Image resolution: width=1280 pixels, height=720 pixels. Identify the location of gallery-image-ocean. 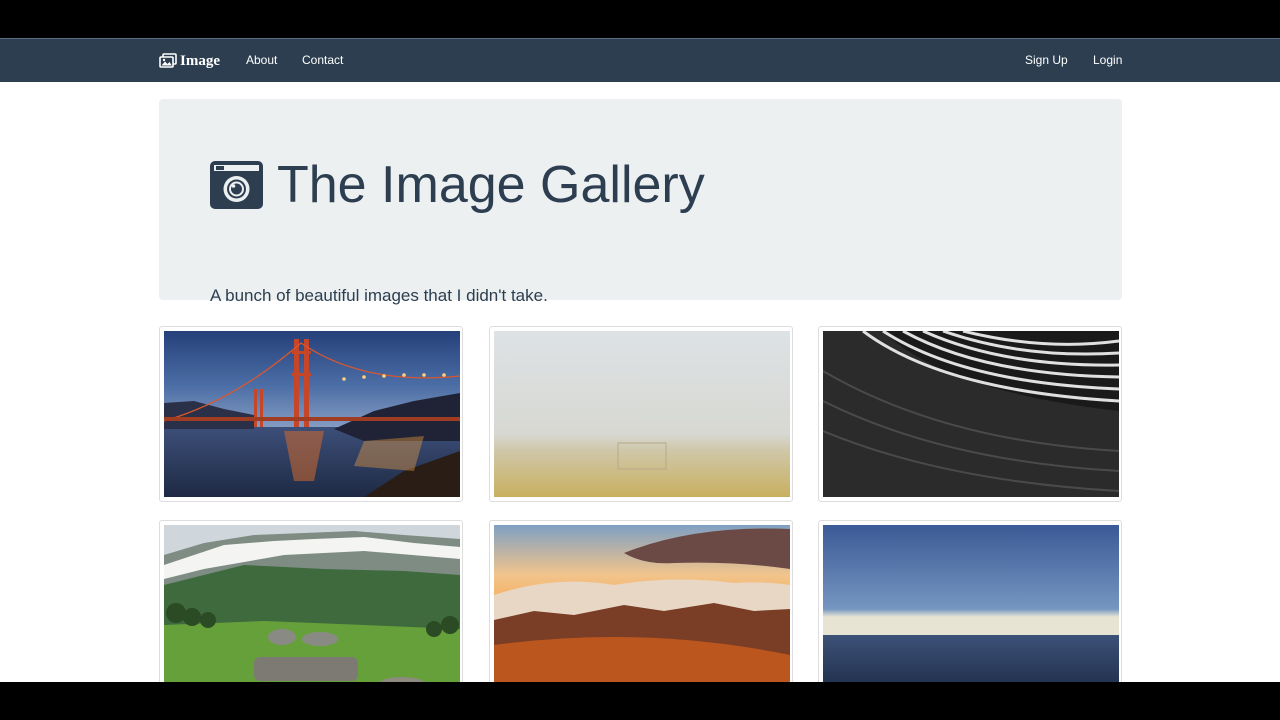
(971, 603).